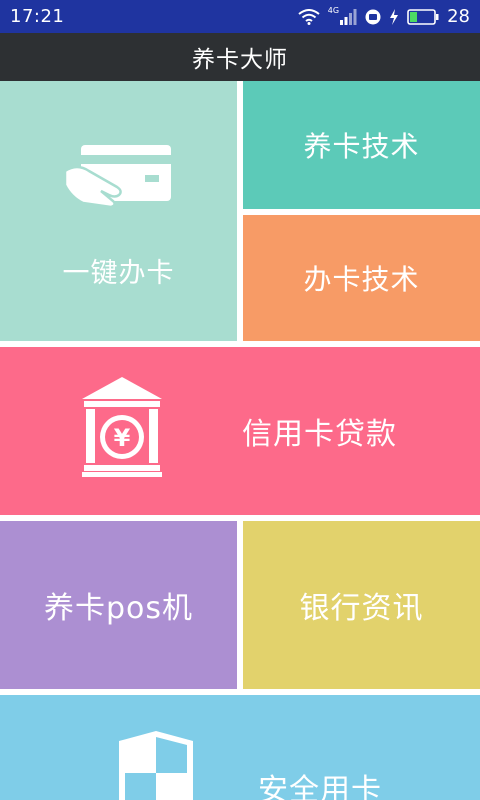 This screenshot has height=800, width=480. Describe the element at coordinates (37, 16) in the screenshot. I see `status-time: 17:21` at that location.